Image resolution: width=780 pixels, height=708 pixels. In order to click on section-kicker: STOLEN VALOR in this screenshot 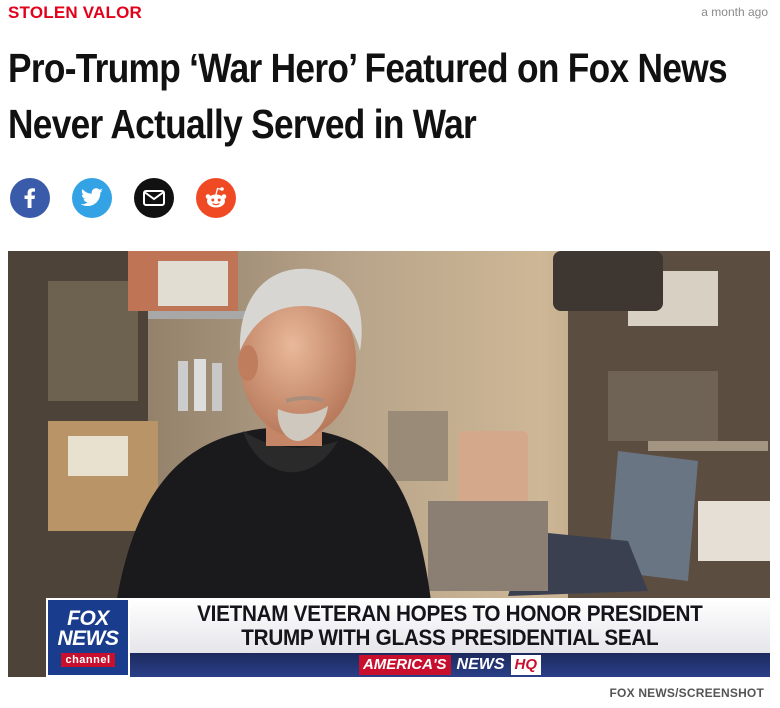, I will do `click(75, 13)`.